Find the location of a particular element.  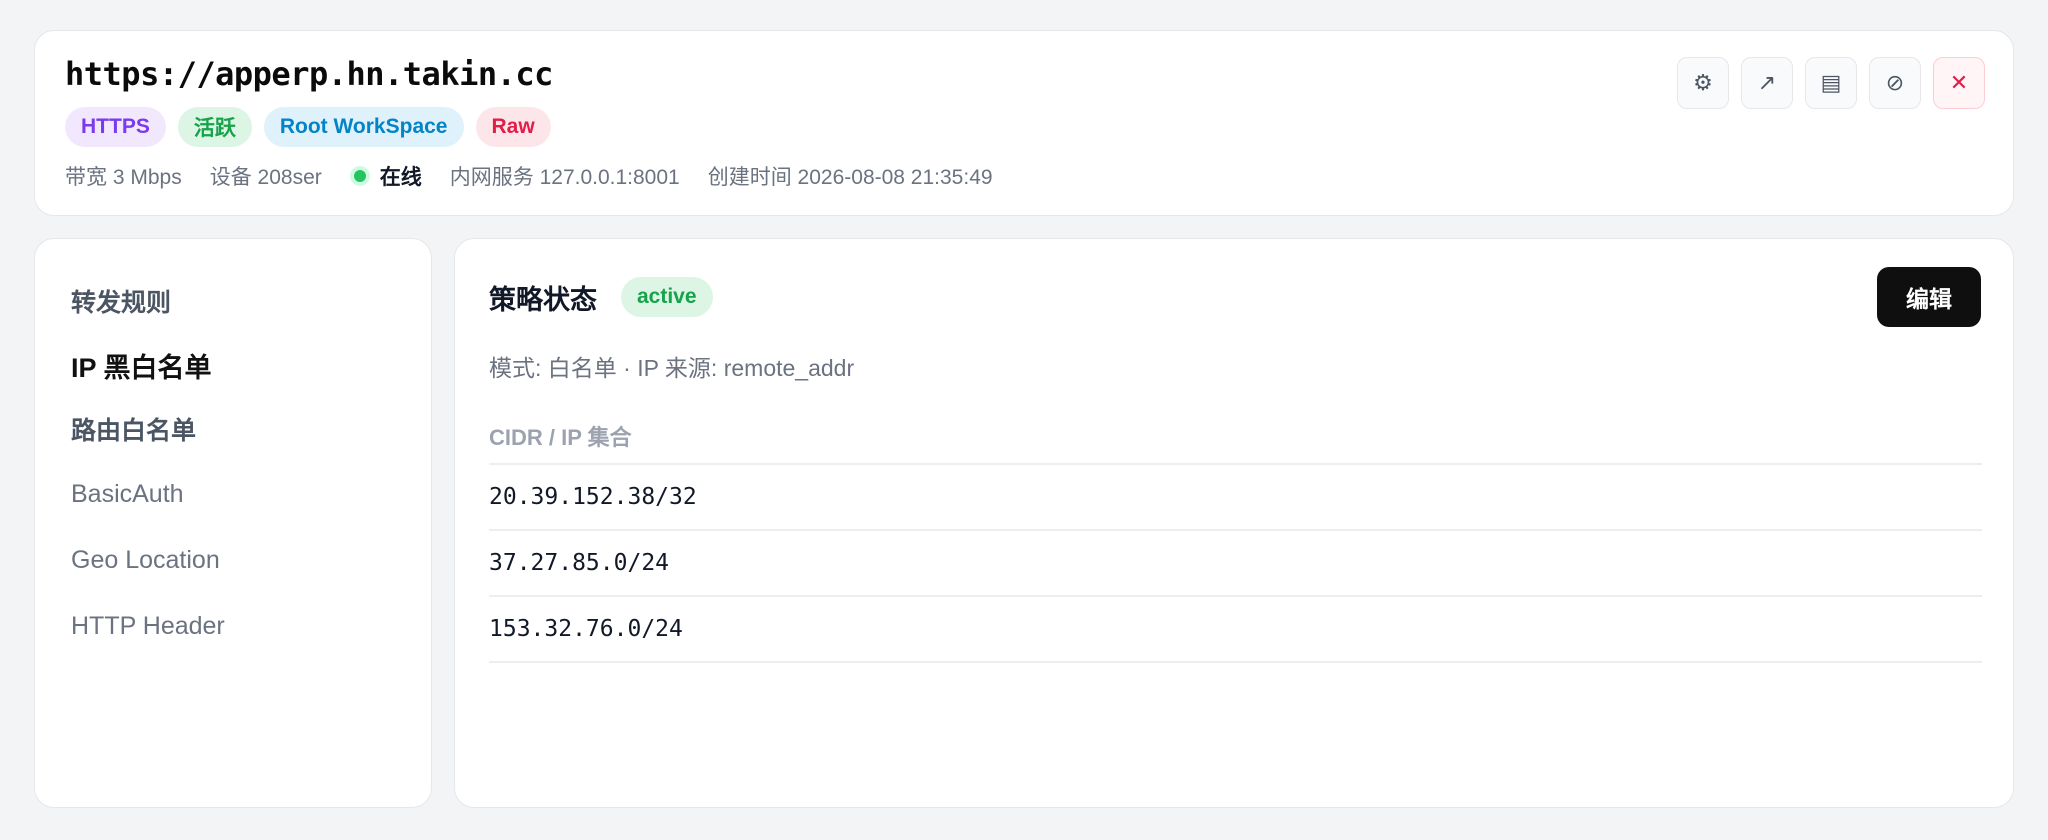

gear-icon: ⚙ is located at coordinates (1703, 82).